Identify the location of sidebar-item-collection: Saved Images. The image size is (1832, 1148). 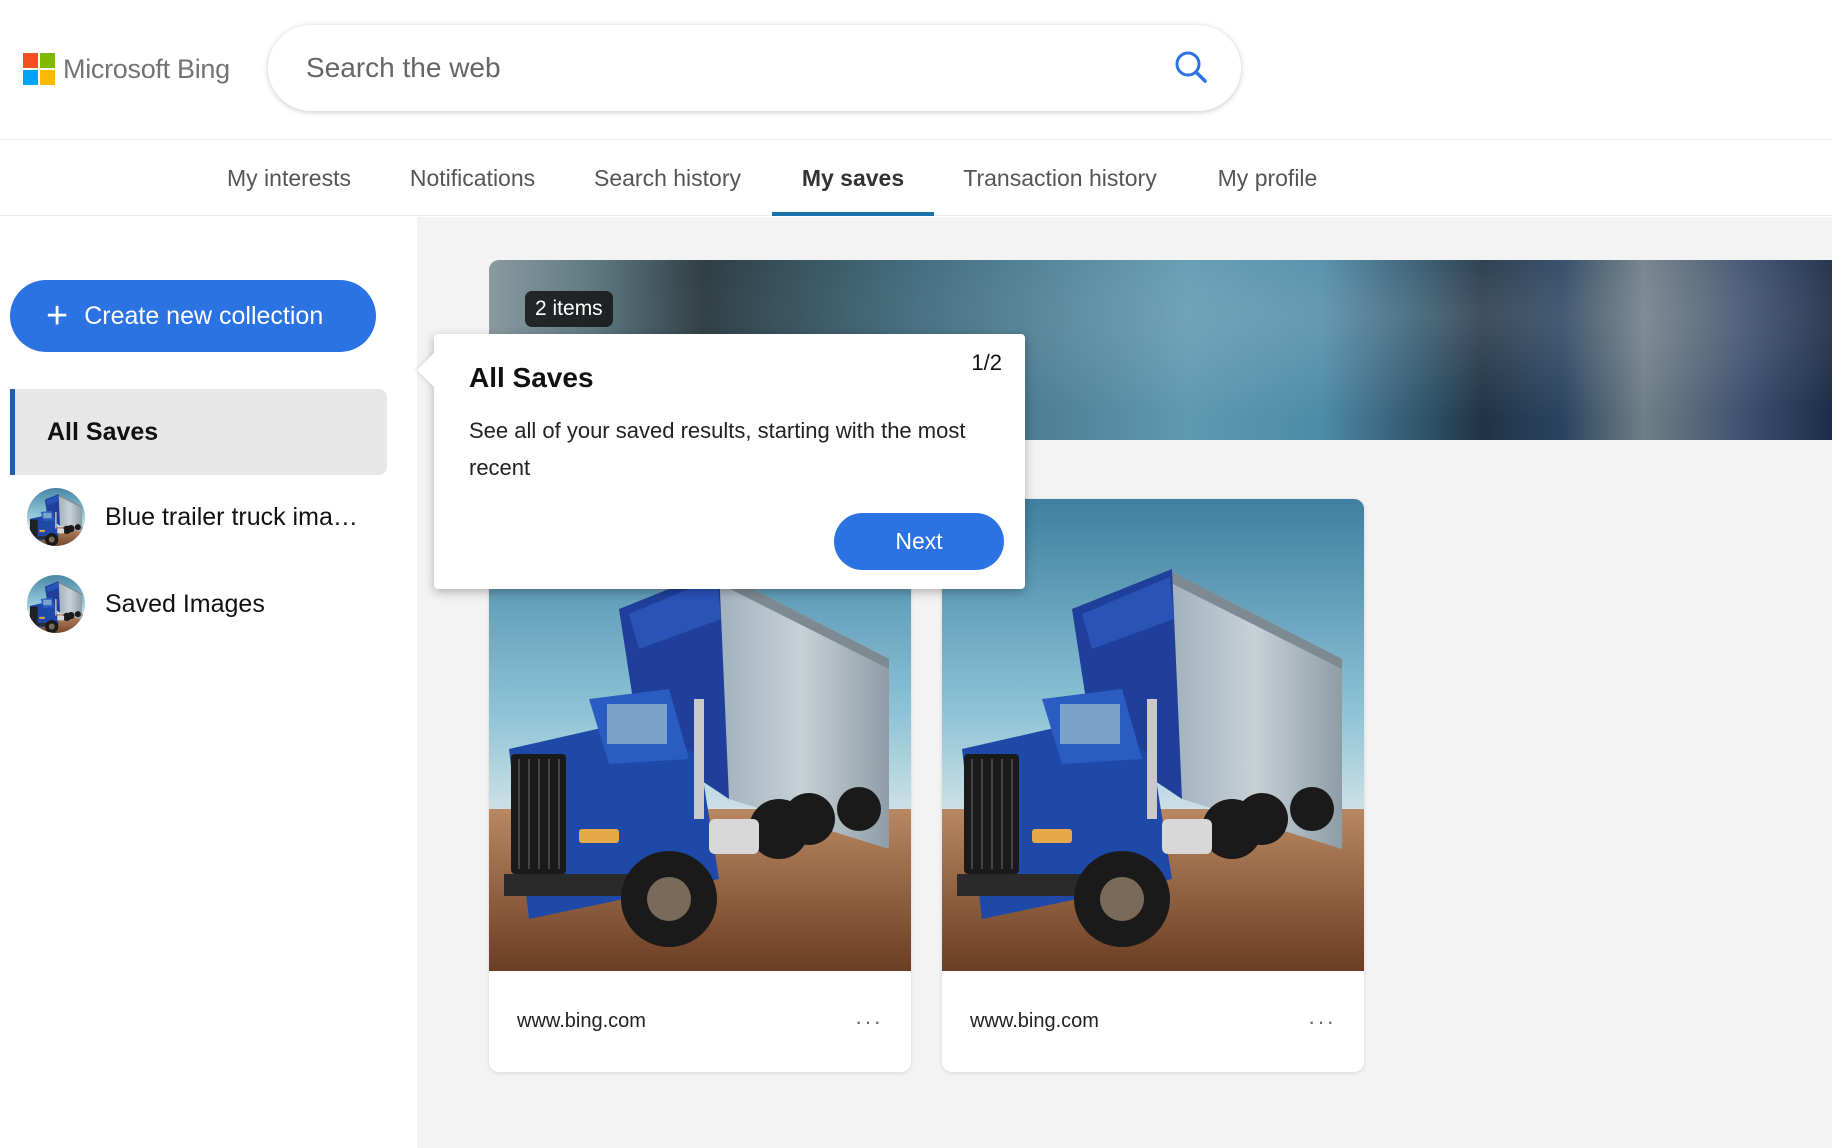
(207, 604).